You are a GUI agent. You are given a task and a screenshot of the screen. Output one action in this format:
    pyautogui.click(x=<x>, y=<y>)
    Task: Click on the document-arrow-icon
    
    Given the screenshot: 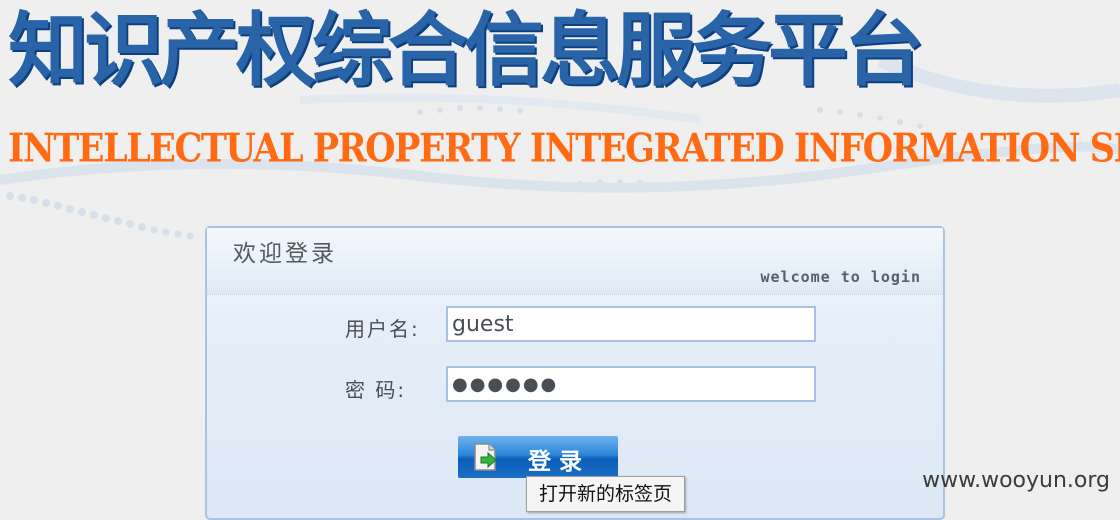 What is the action you would take?
    pyautogui.click(x=485, y=457)
    